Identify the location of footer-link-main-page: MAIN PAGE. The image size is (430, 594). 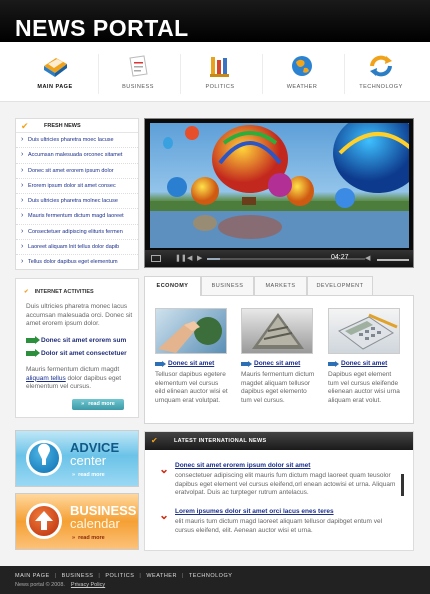
(32, 576).